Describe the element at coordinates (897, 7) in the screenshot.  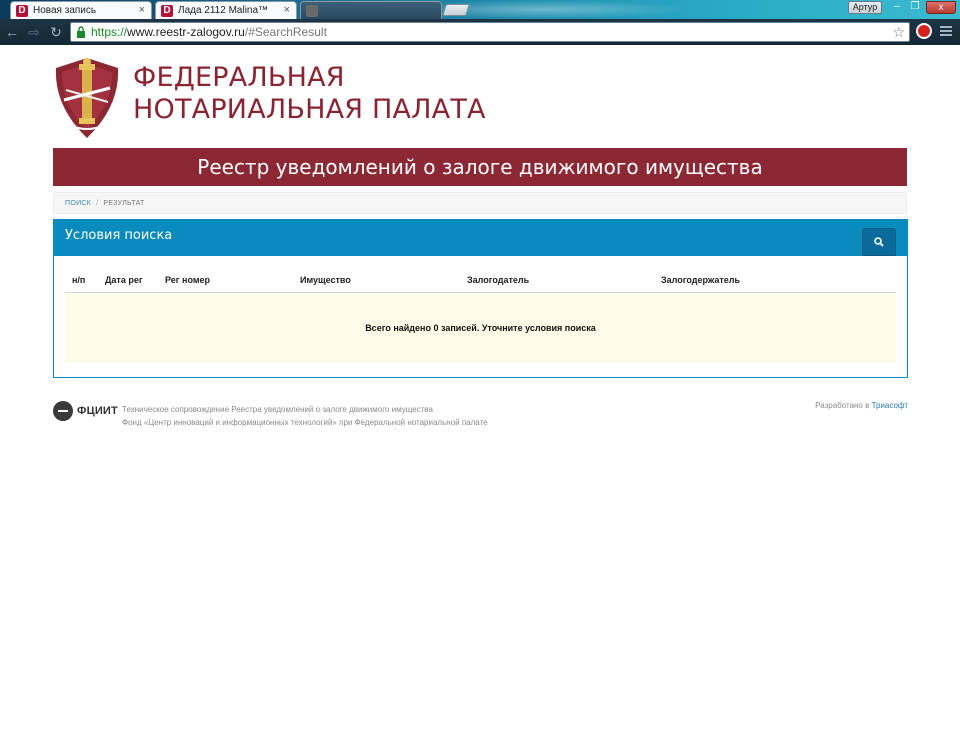
I see `minimize-button: –` at that location.